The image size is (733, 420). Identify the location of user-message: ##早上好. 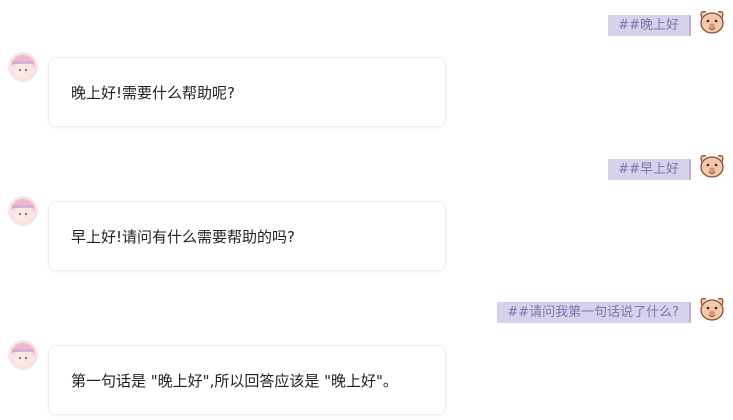
(667, 168).